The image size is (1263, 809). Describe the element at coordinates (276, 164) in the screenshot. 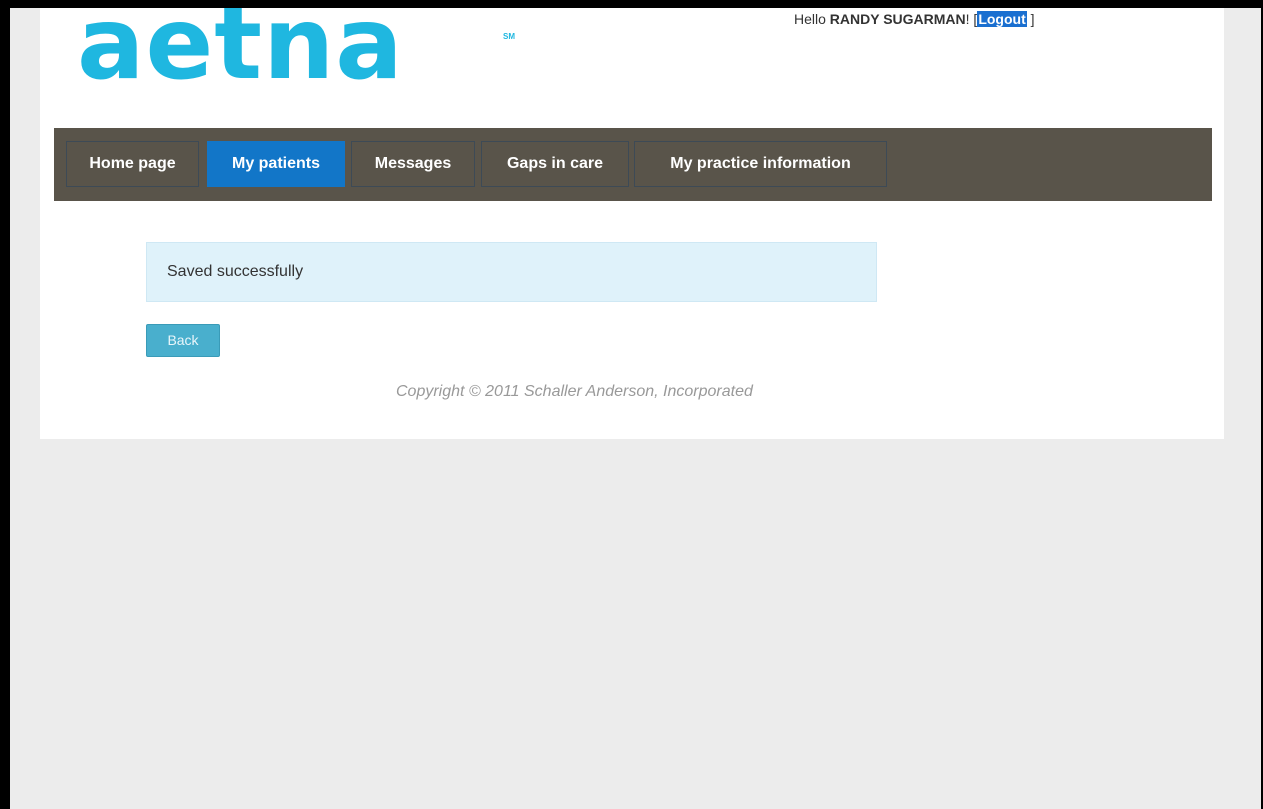

I see `nav-my-patients: My patients` at that location.